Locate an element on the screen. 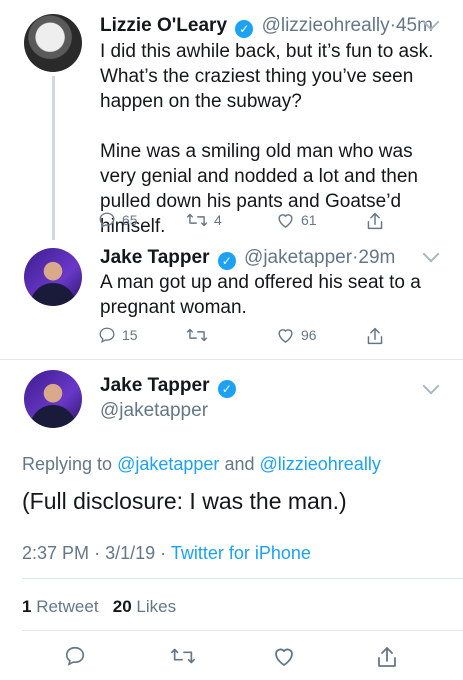 The height and width of the screenshot is (680, 463). like-button: 96 is located at coordinates (296, 335).